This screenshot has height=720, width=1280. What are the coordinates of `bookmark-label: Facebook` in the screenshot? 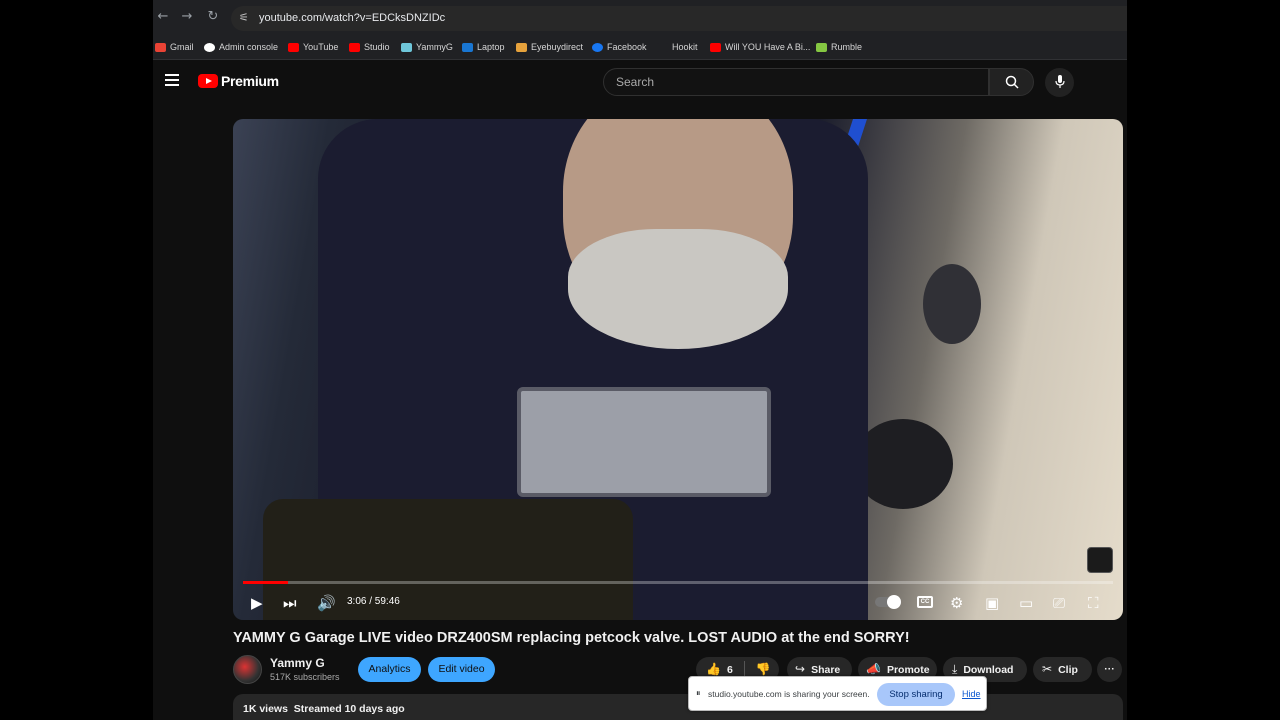 It's located at (627, 47).